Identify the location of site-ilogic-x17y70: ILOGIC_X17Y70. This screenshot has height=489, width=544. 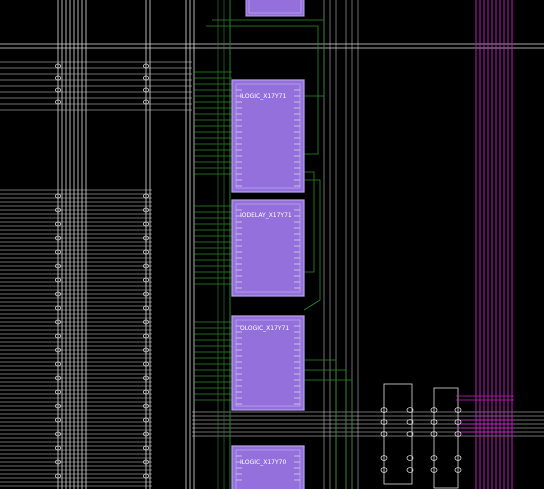
(268, 467).